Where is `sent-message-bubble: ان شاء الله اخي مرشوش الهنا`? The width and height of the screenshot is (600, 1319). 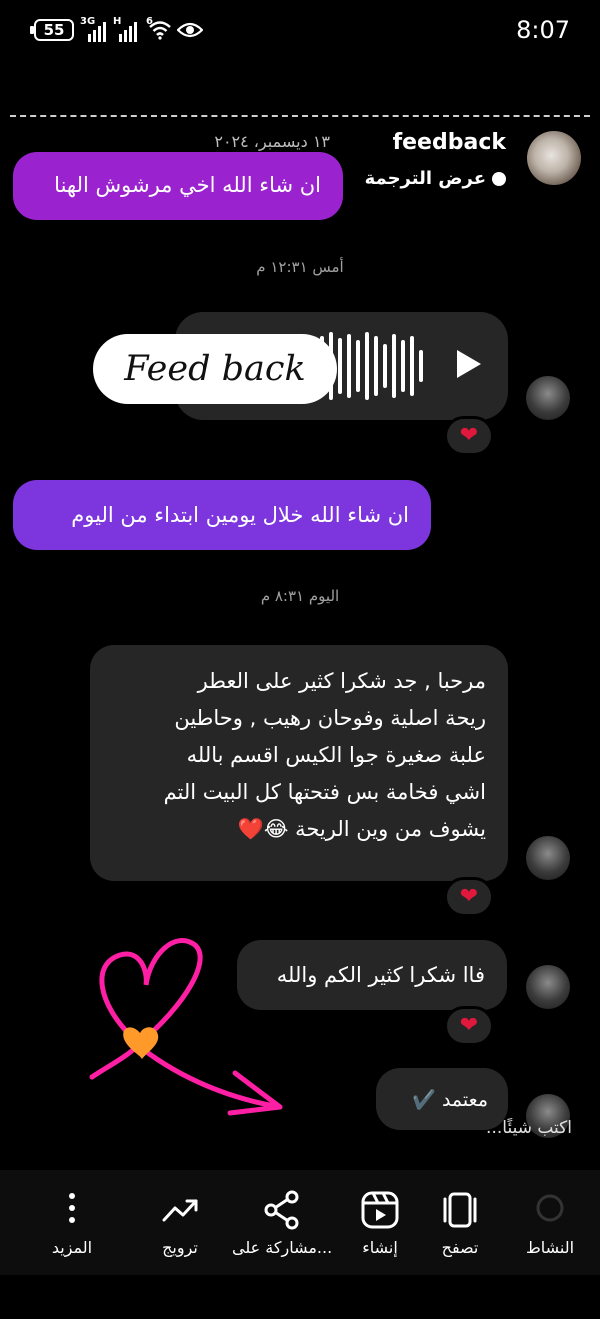
sent-message-bubble: ان شاء الله اخي مرشوش الهنا is located at coordinates (178, 186).